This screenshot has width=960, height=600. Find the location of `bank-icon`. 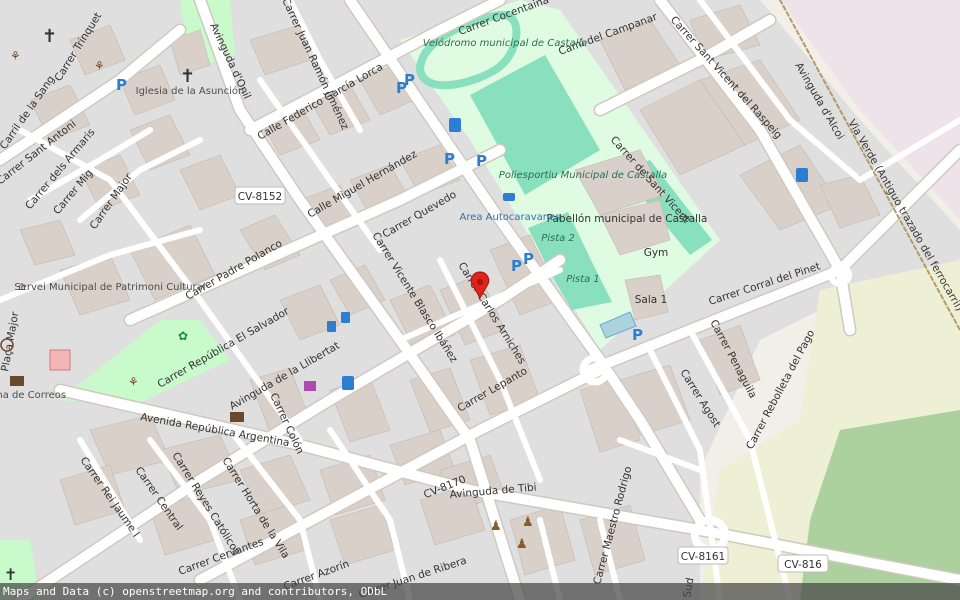

bank-icon is located at coordinates (237, 417).